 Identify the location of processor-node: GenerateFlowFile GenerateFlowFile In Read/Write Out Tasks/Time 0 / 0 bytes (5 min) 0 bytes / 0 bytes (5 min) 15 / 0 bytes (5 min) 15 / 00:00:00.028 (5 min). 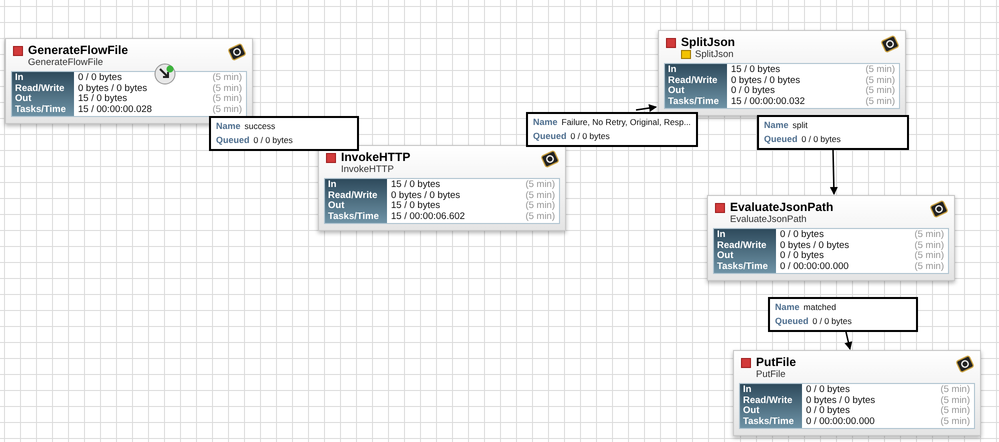
(129, 81).